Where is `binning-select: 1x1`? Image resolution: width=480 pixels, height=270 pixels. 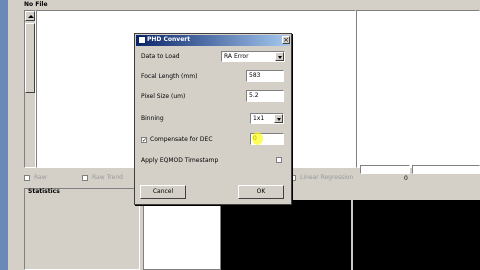 binning-select: 1x1 is located at coordinates (267, 118).